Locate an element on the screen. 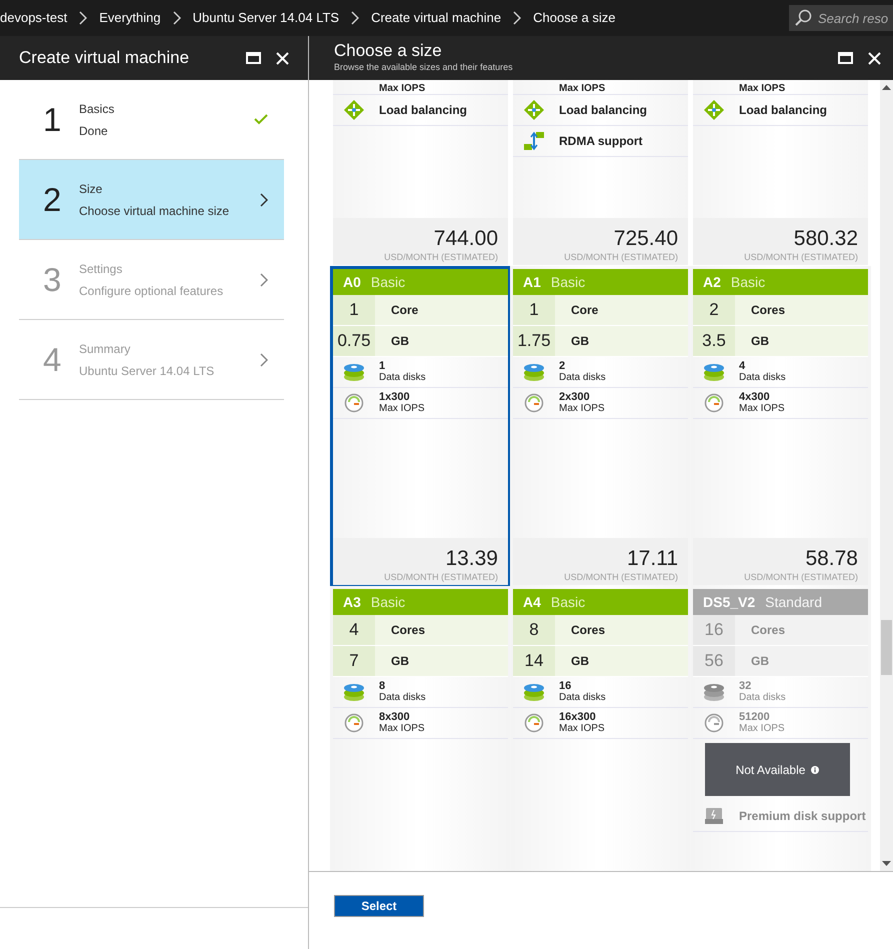  spec-value: 14 is located at coordinates (534, 661).